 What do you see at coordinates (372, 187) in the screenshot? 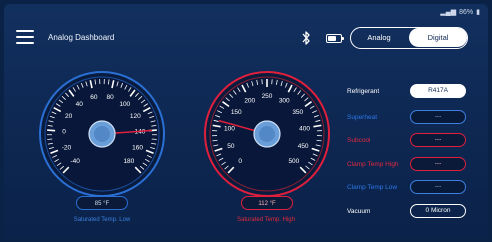
I see `clamp-low-label: Clamp Temp Low` at bounding box center [372, 187].